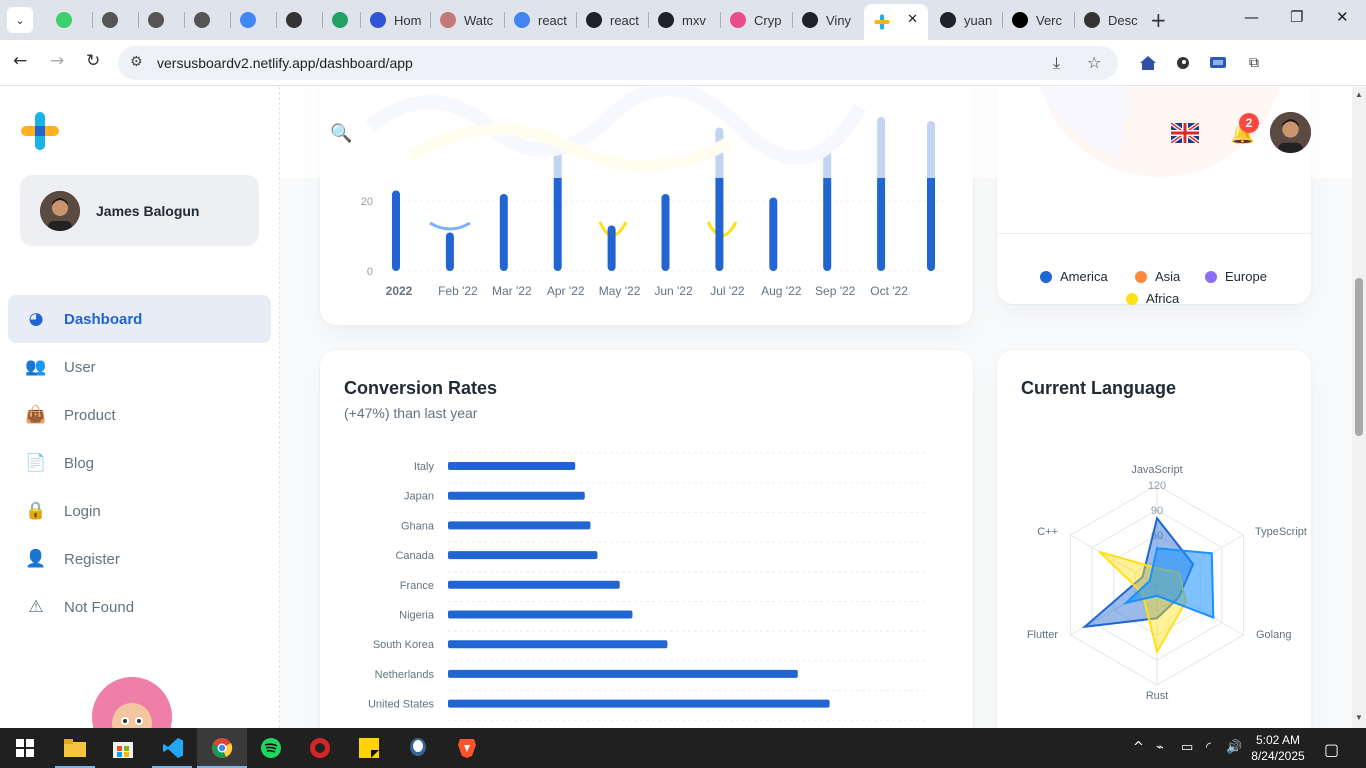 Image resolution: width=1366 pixels, height=768 pixels. What do you see at coordinates (1152, 298) in the screenshot?
I see `legend-item-africa: Africa` at bounding box center [1152, 298].